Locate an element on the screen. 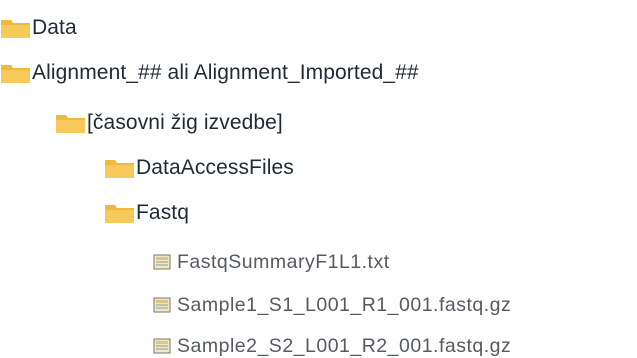 The width and height of the screenshot is (637, 358). tree-item-run-timestamp: [časovni žig izvedbe] is located at coordinates (169, 123).